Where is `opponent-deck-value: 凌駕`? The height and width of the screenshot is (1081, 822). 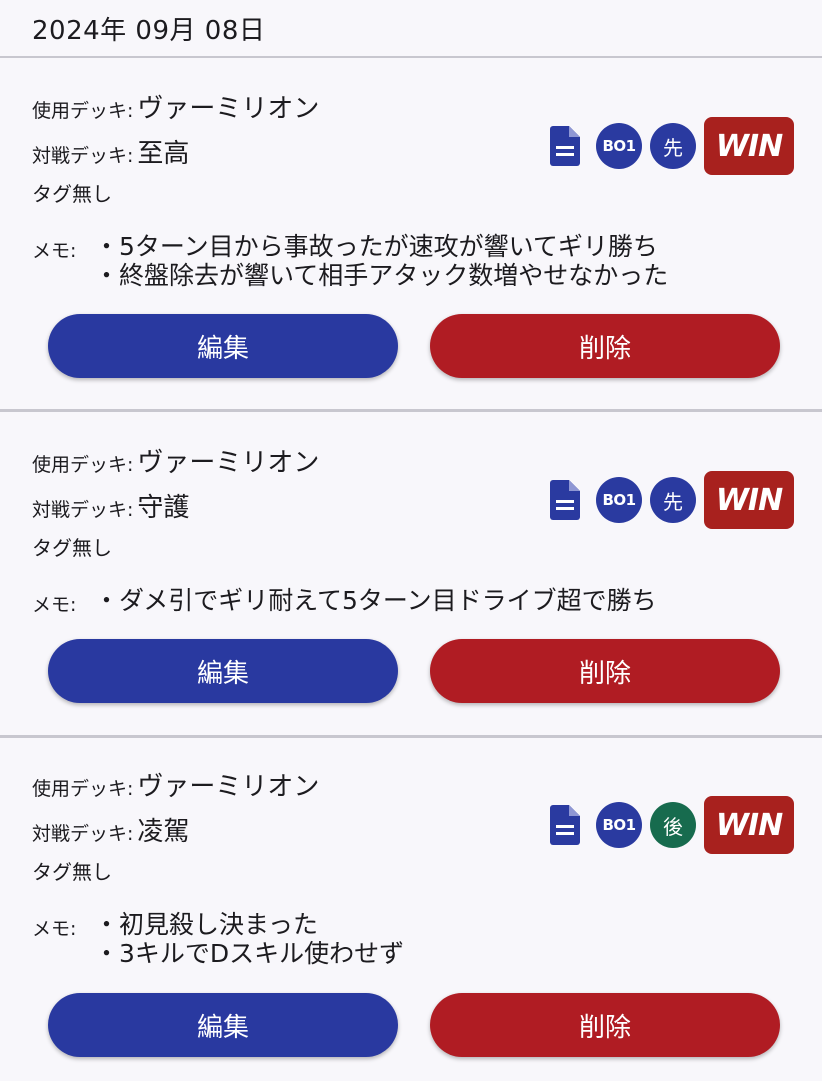
opponent-deck-value: 凌駕 is located at coordinates (163, 832).